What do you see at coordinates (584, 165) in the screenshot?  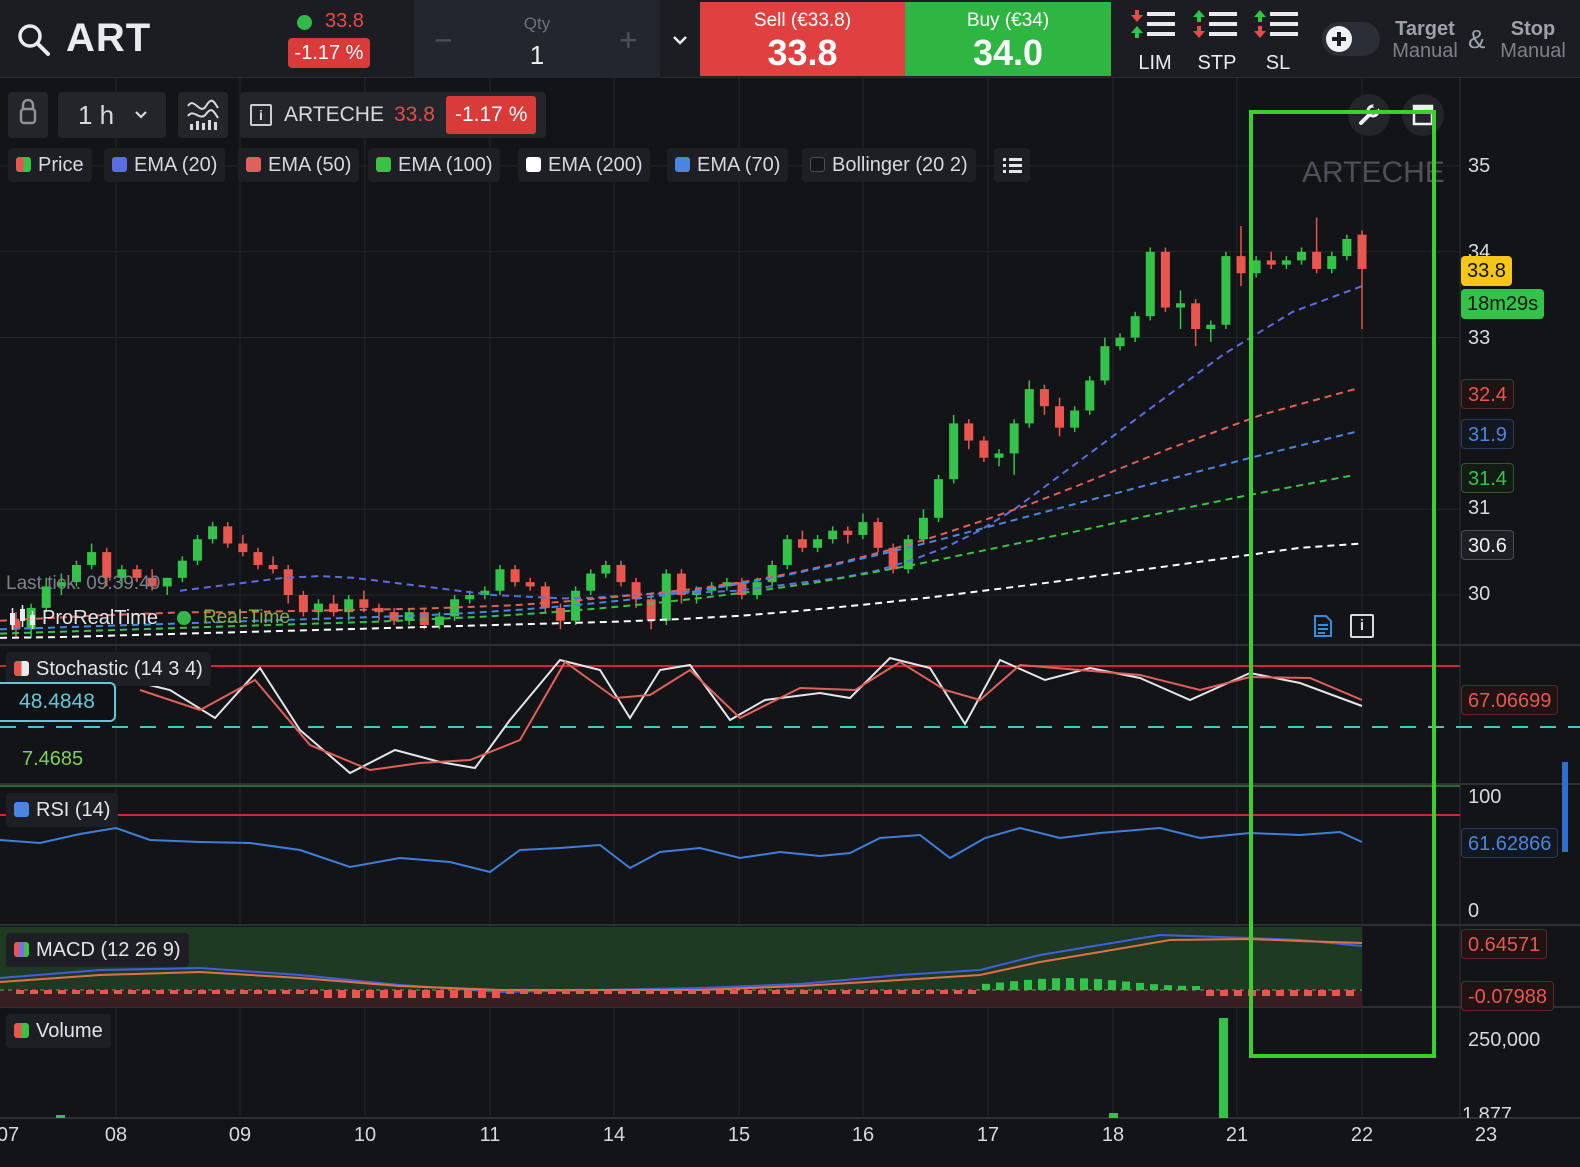 I see `legend-ema-200: EMA (200)` at bounding box center [584, 165].